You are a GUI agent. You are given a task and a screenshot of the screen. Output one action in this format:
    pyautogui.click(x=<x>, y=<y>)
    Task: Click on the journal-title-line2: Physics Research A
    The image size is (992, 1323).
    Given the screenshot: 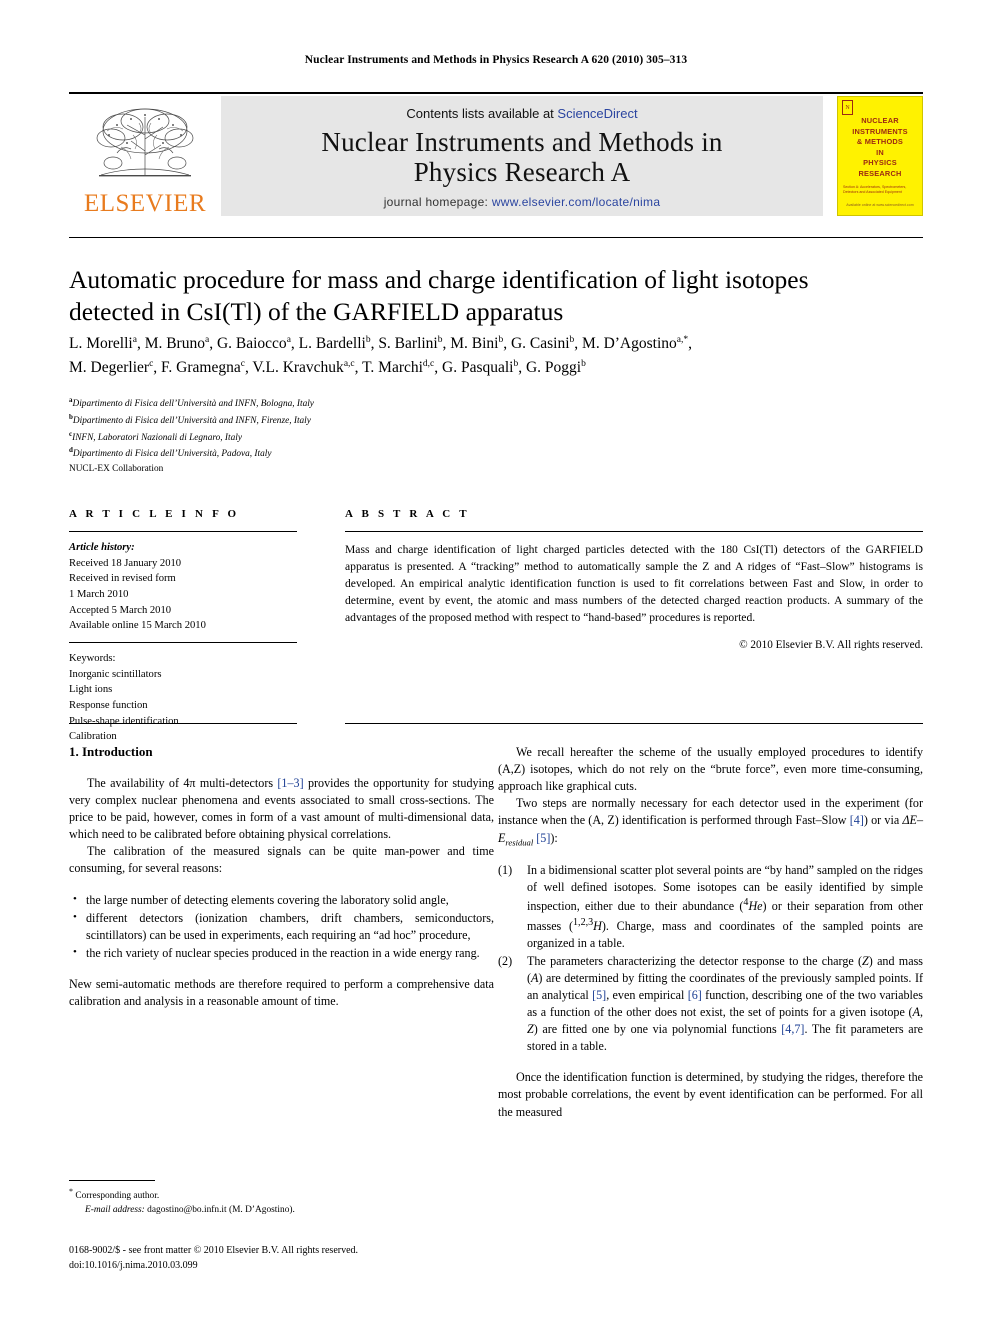 What is the action you would take?
    pyautogui.click(x=522, y=172)
    